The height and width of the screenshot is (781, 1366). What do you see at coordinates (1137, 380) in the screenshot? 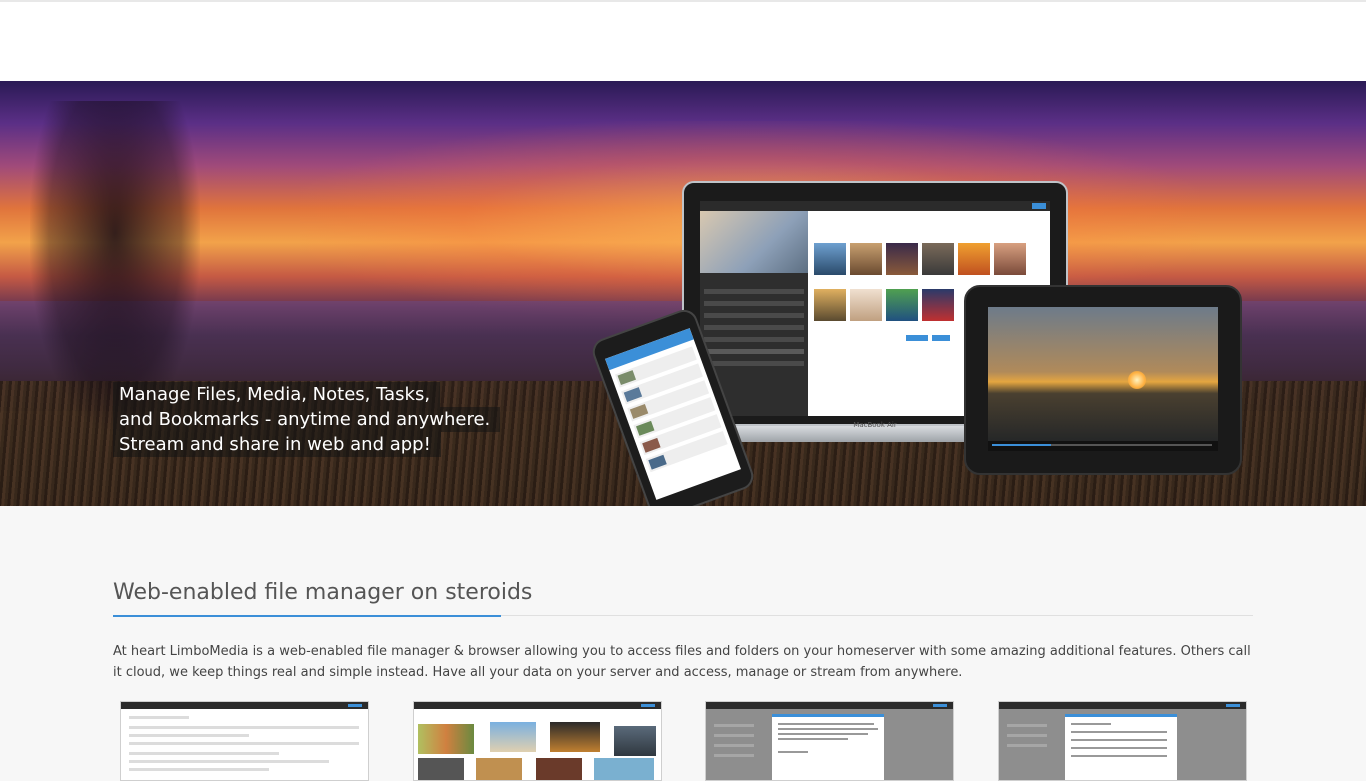
I see `sunset-sun` at bounding box center [1137, 380].